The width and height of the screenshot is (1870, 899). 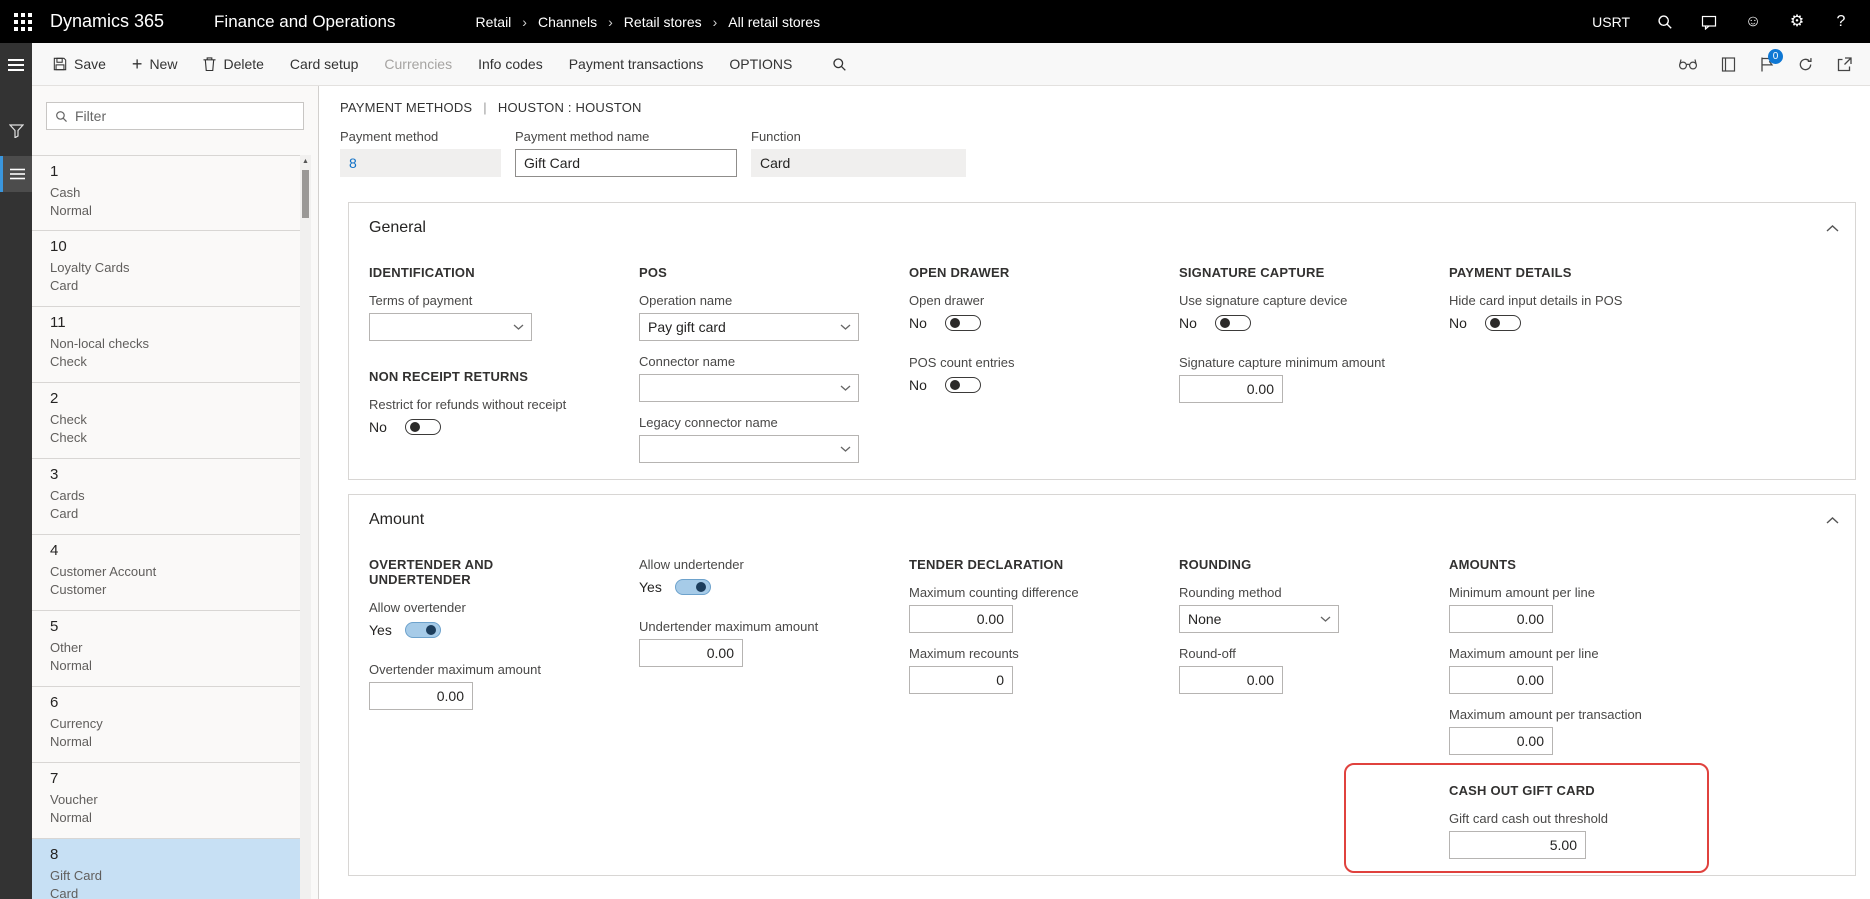 What do you see at coordinates (1797, 22) in the screenshot?
I see `settings-gear-icon: ⚙` at bounding box center [1797, 22].